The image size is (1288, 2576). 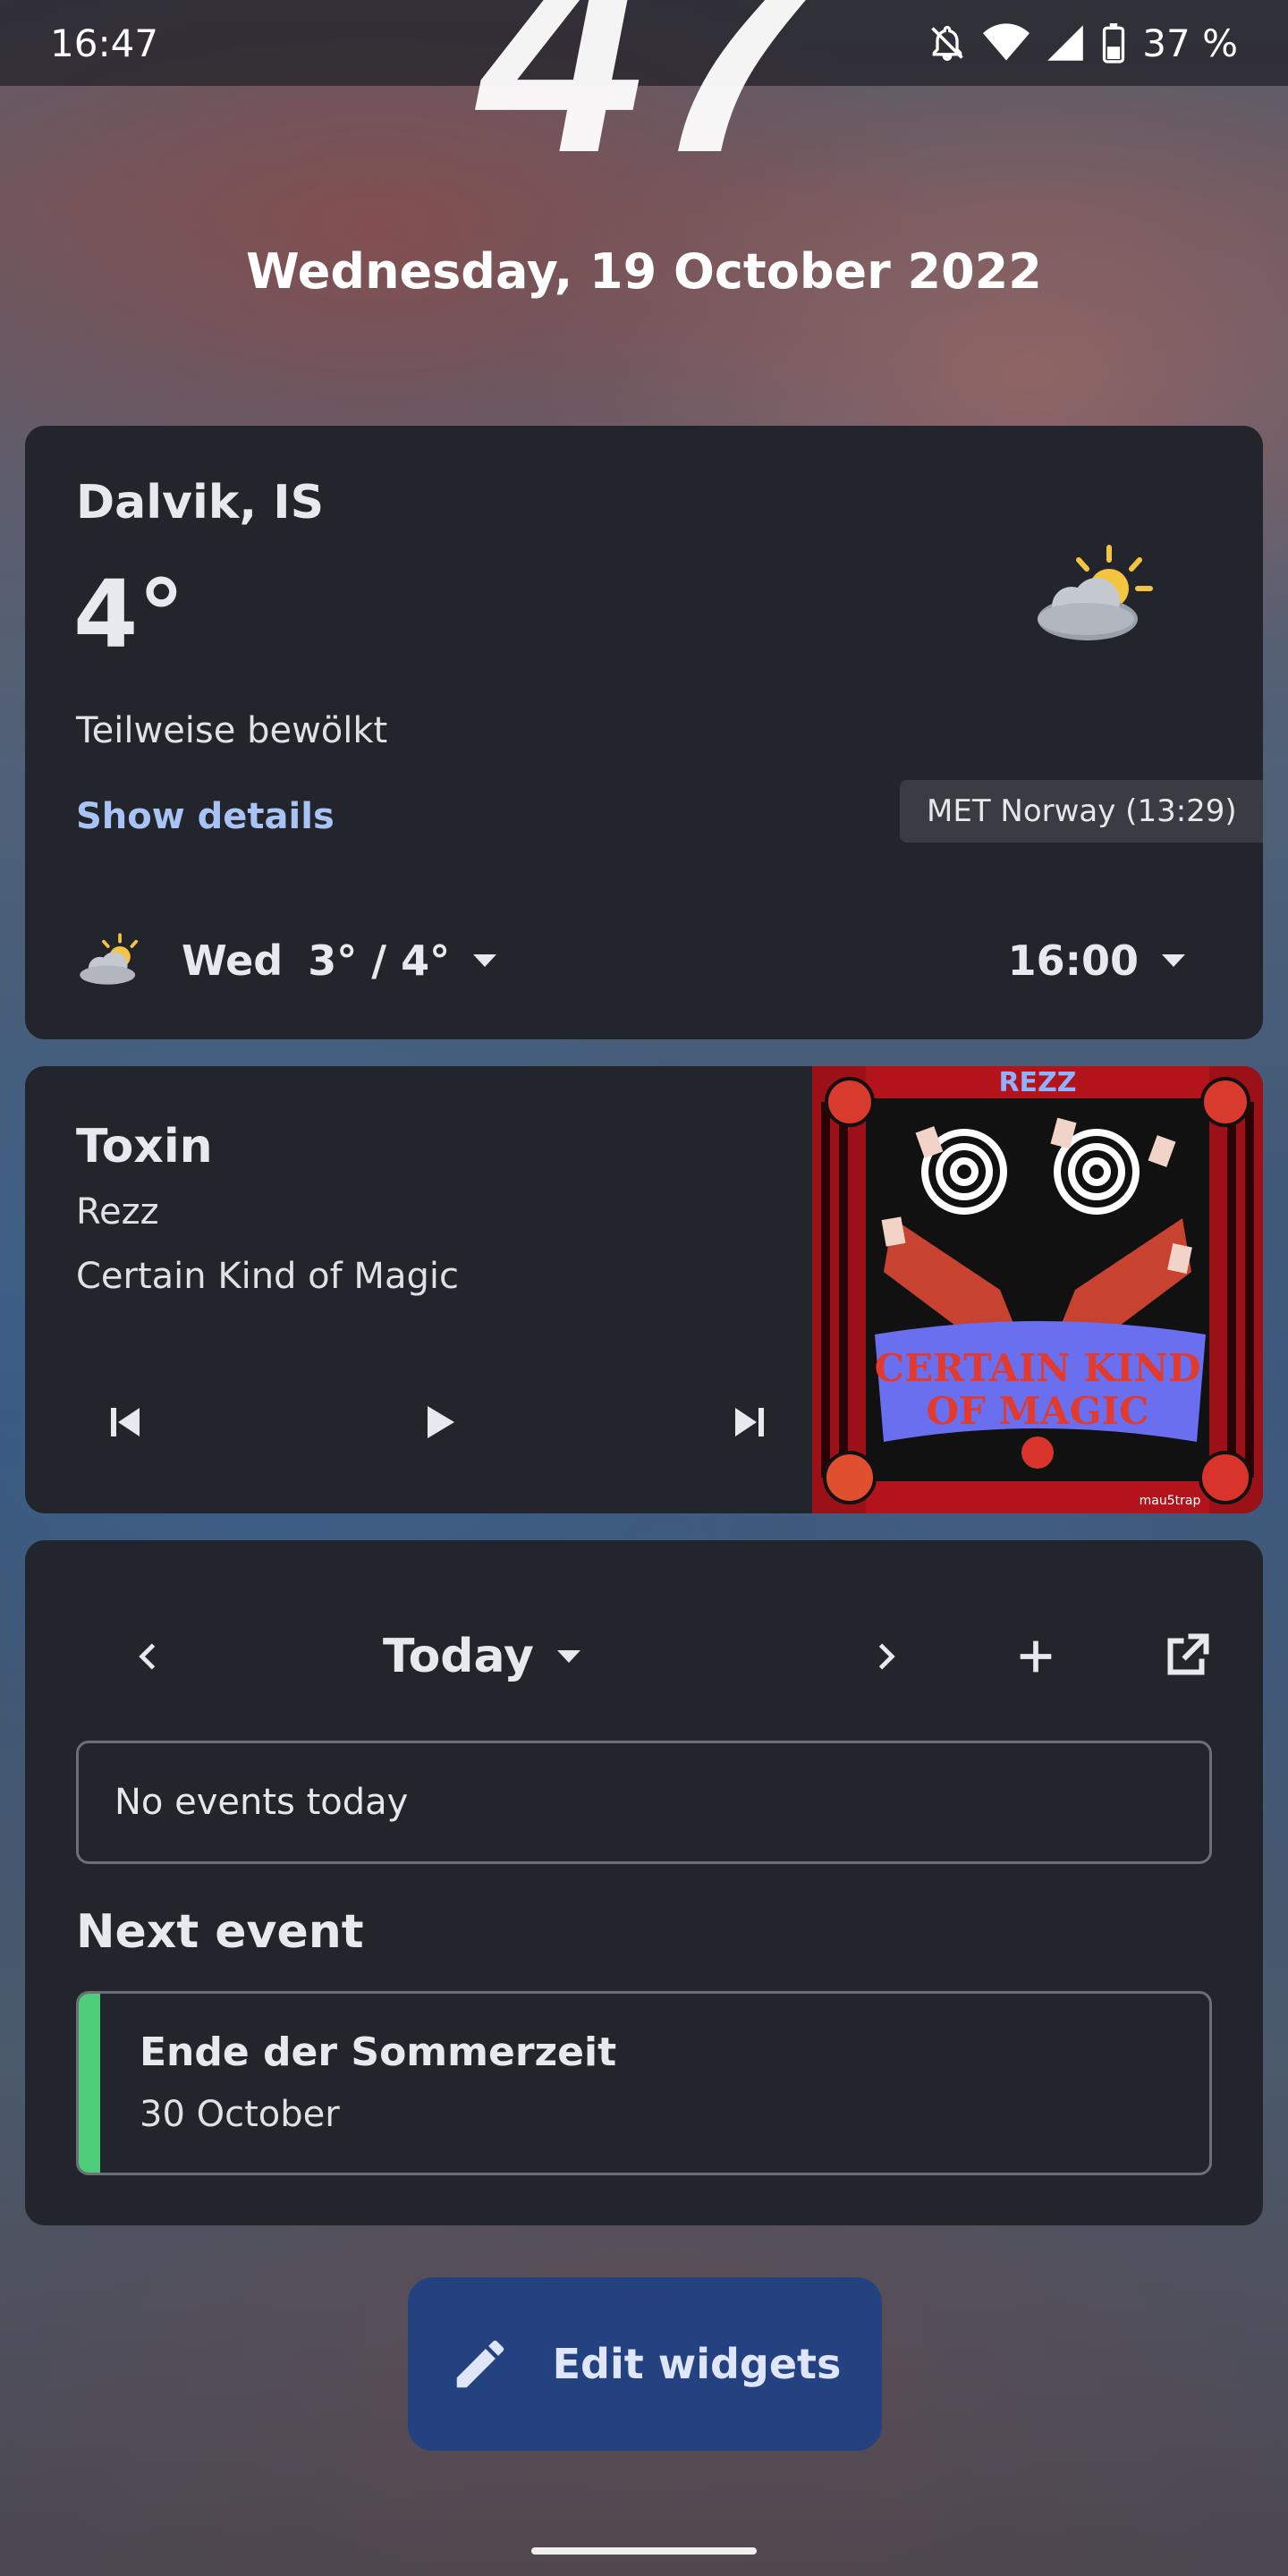 I want to click on bell-off-icon, so click(x=947, y=43).